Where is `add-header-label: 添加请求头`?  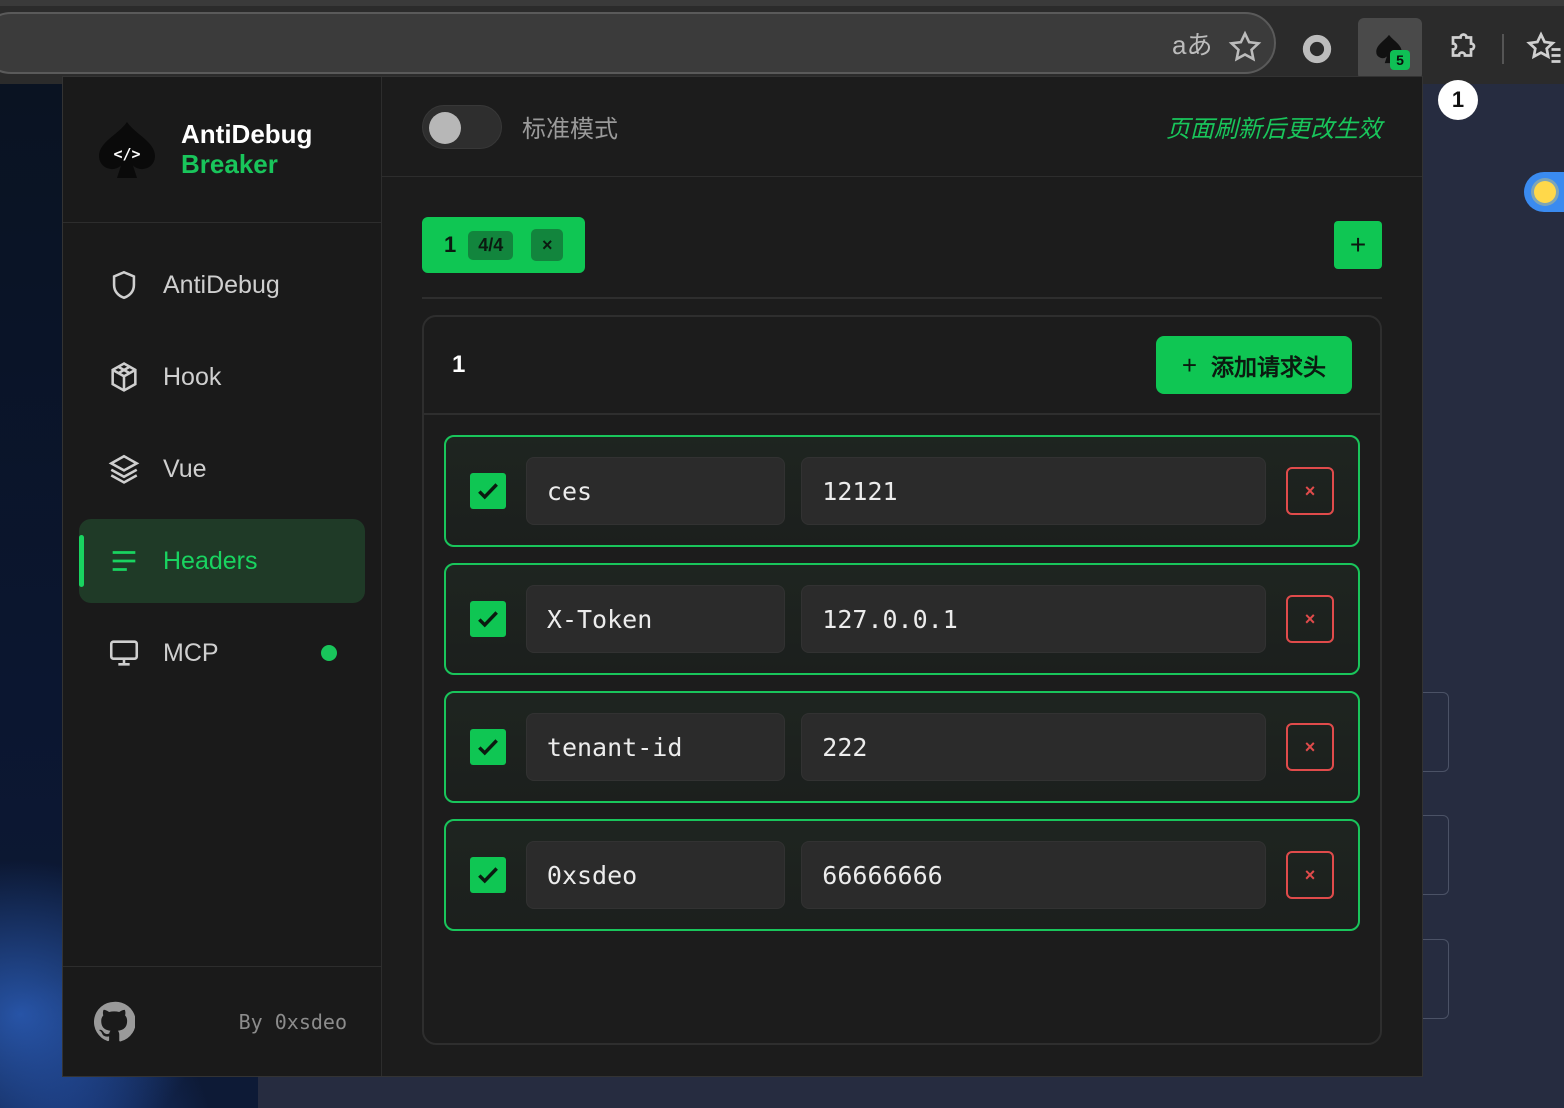 add-header-label: 添加请求头 is located at coordinates (1268, 367).